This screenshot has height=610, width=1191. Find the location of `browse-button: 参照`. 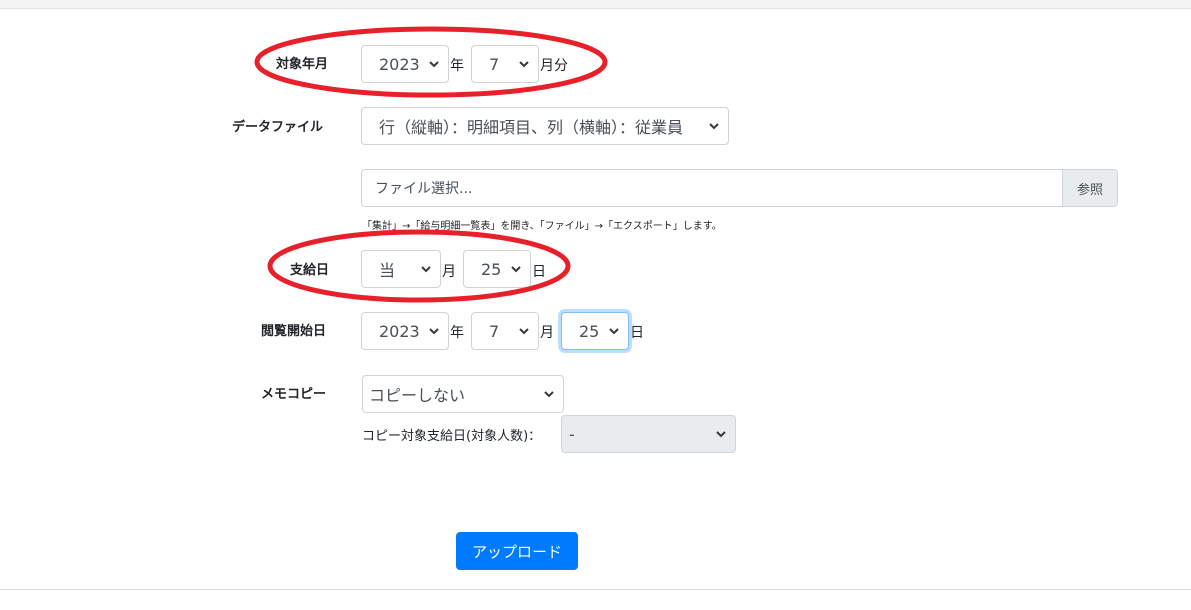

browse-button: 参照 is located at coordinates (1089, 188).